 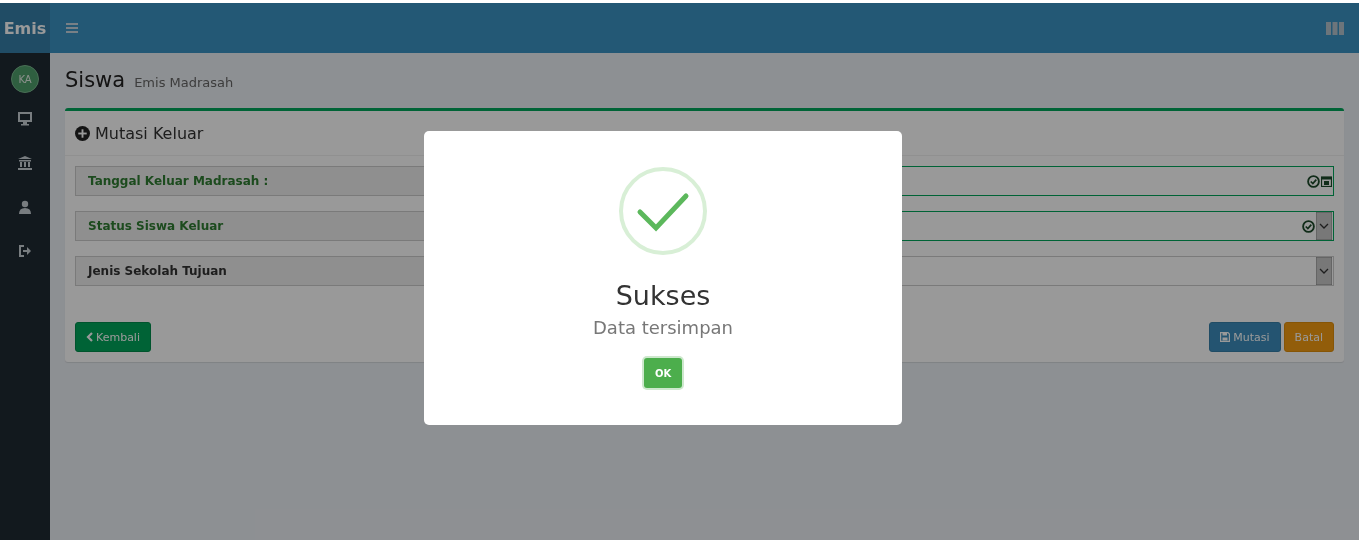 What do you see at coordinates (25, 251) in the screenshot?
I see `logout-icon` at bounding box center [25, 251].